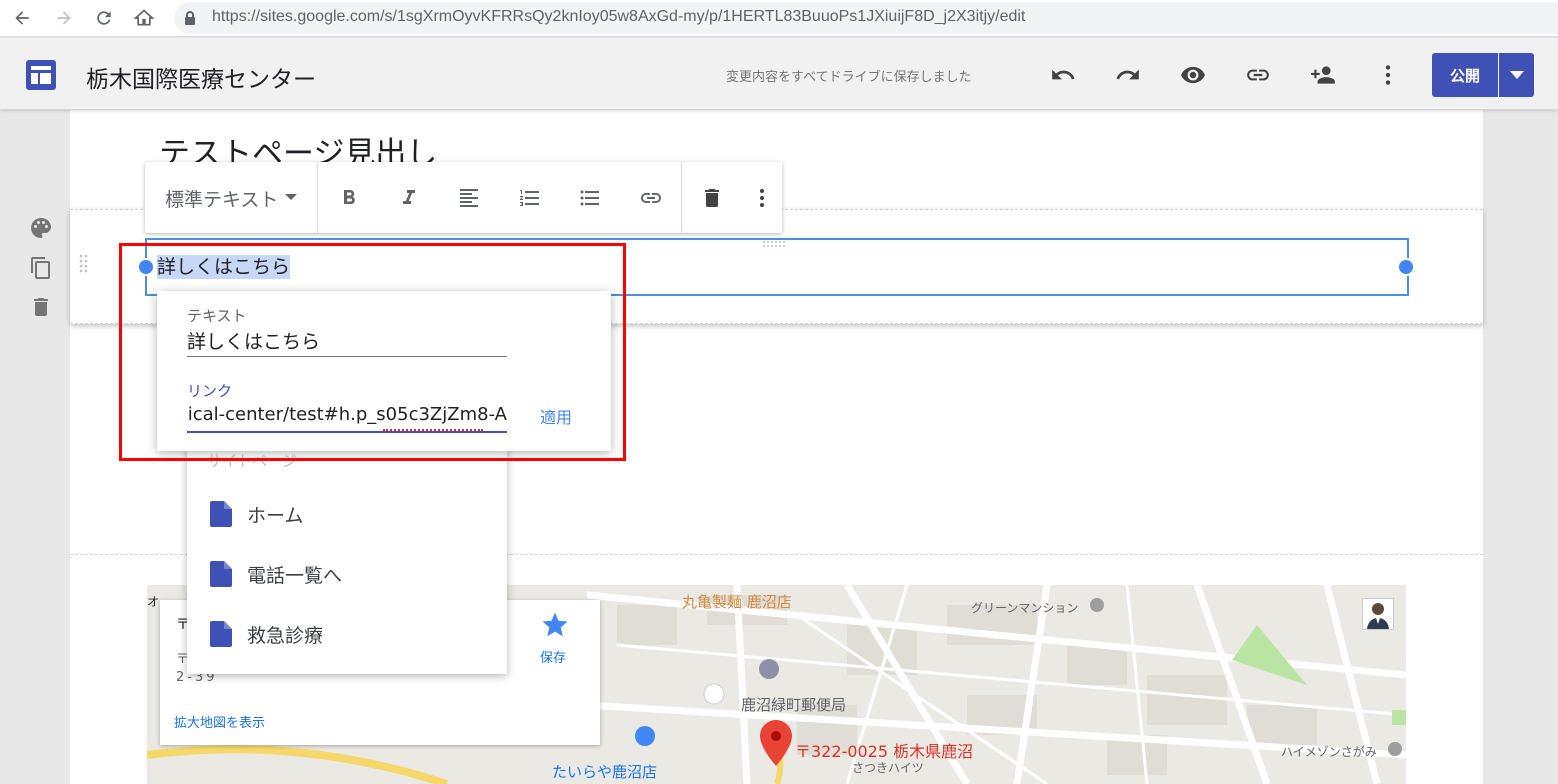  What do you see at coordinates (224, 267) in the screenshot?
I see `selected-text: 詳しくはこちら` at bounding box center [224, 267].